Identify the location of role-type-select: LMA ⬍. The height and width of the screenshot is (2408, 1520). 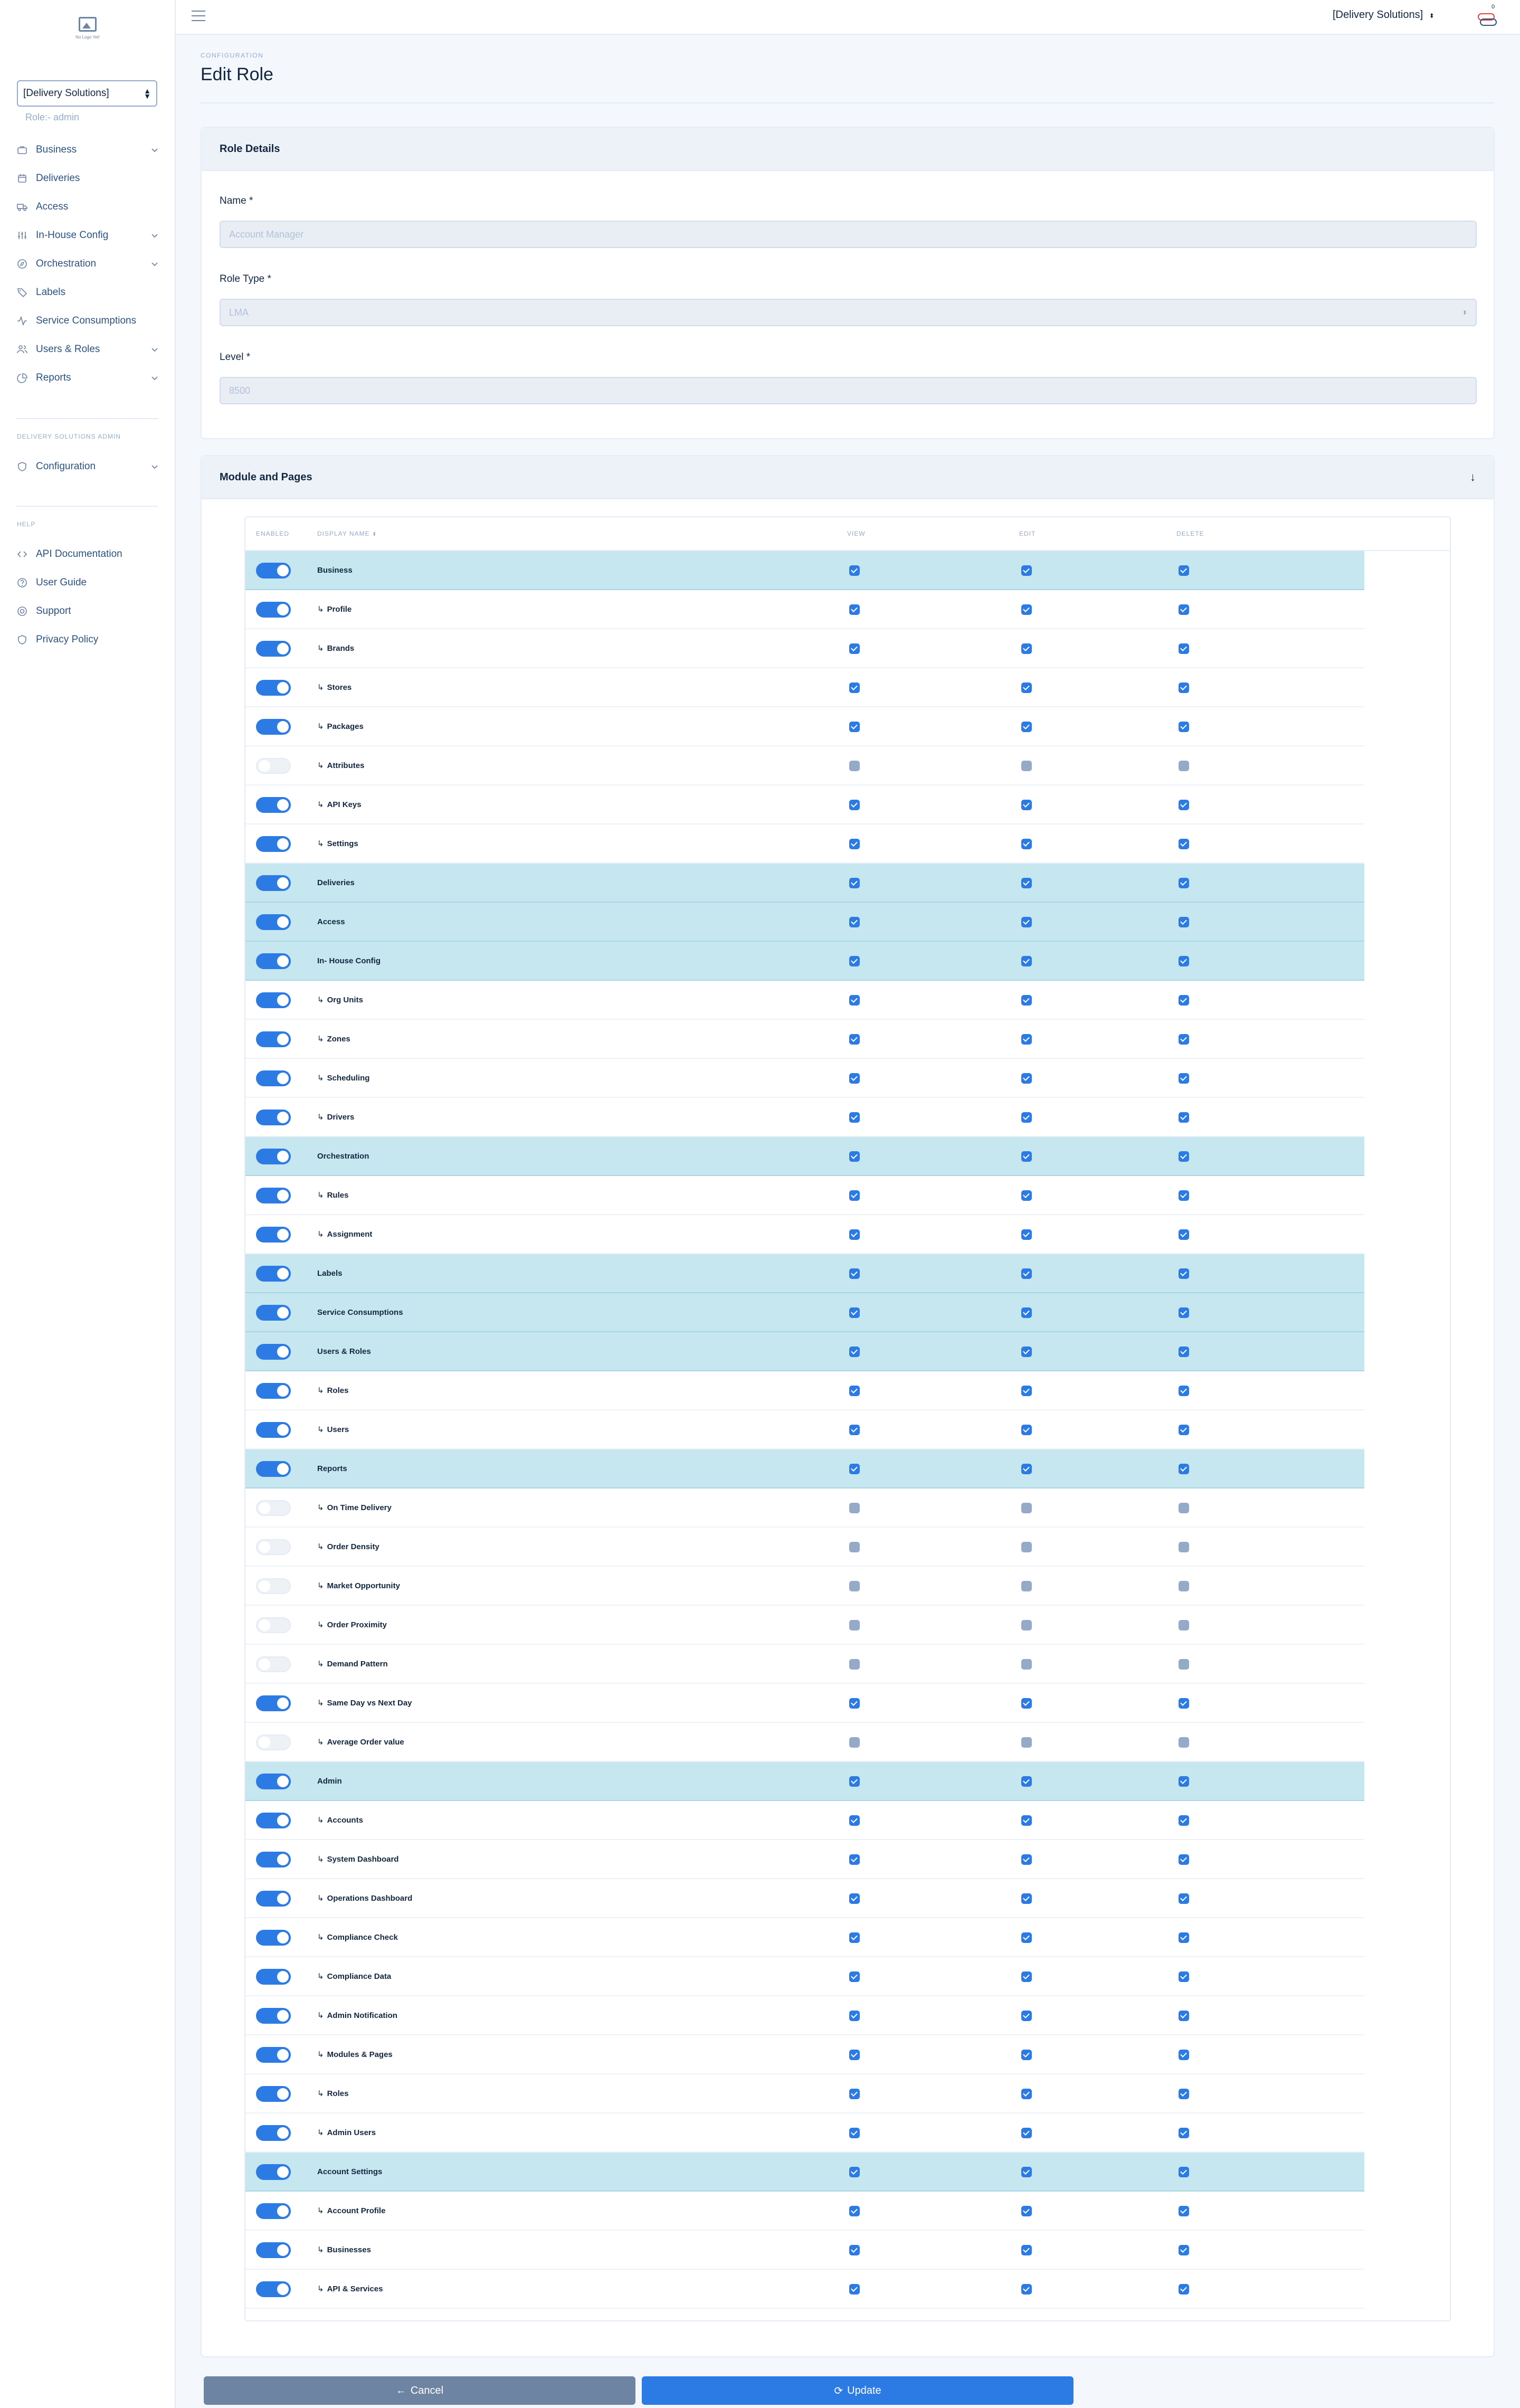
(848, 313).